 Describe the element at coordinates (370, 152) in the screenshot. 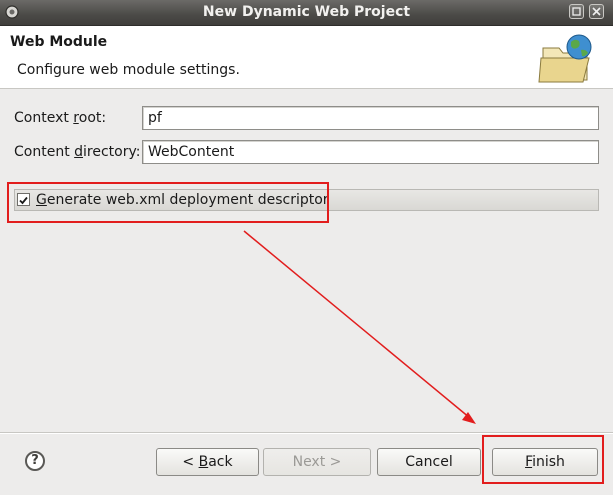

I see `content-directory-input: WebContent` at that location.